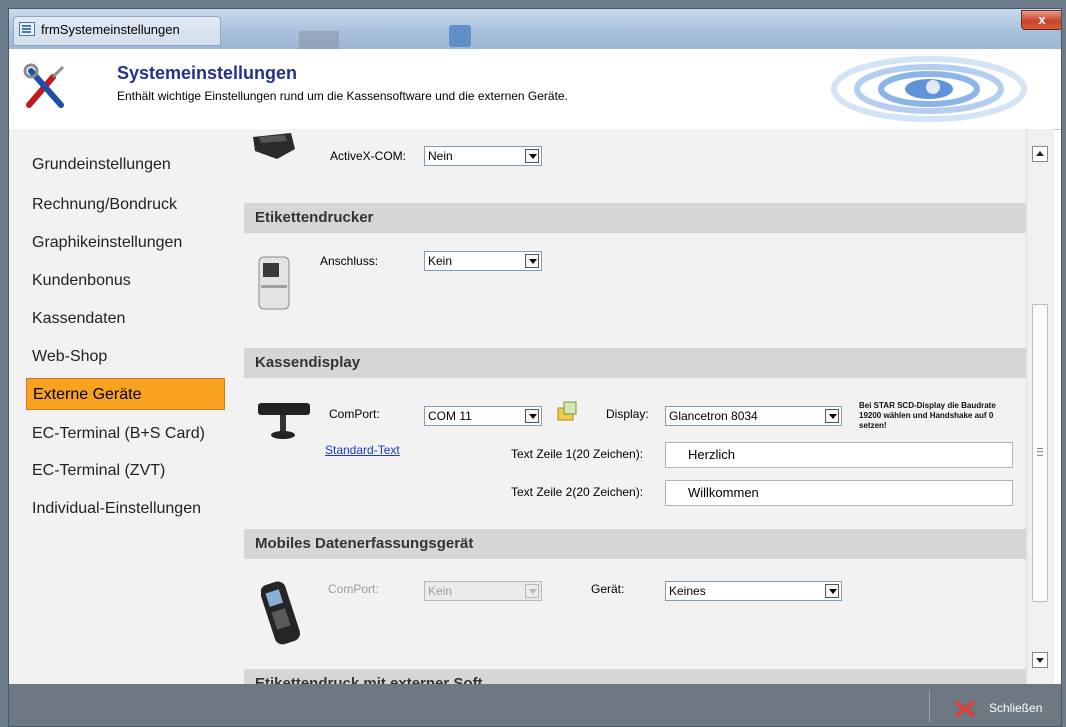  Describe the element at coordinates (354, 414) in the screenshot. I see `kassendisplay-comport-label: ComPort:` at that location.